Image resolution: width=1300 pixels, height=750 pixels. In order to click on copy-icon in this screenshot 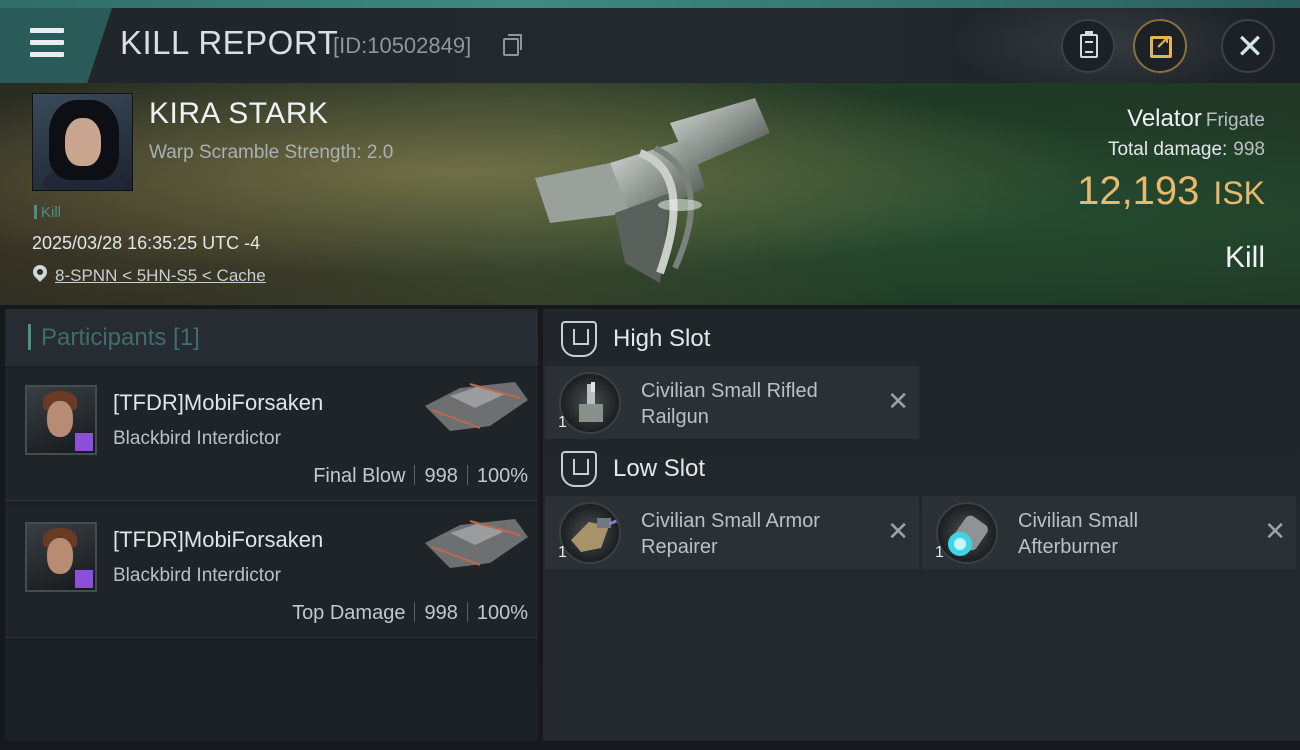, I will do `click(512, 45)`.